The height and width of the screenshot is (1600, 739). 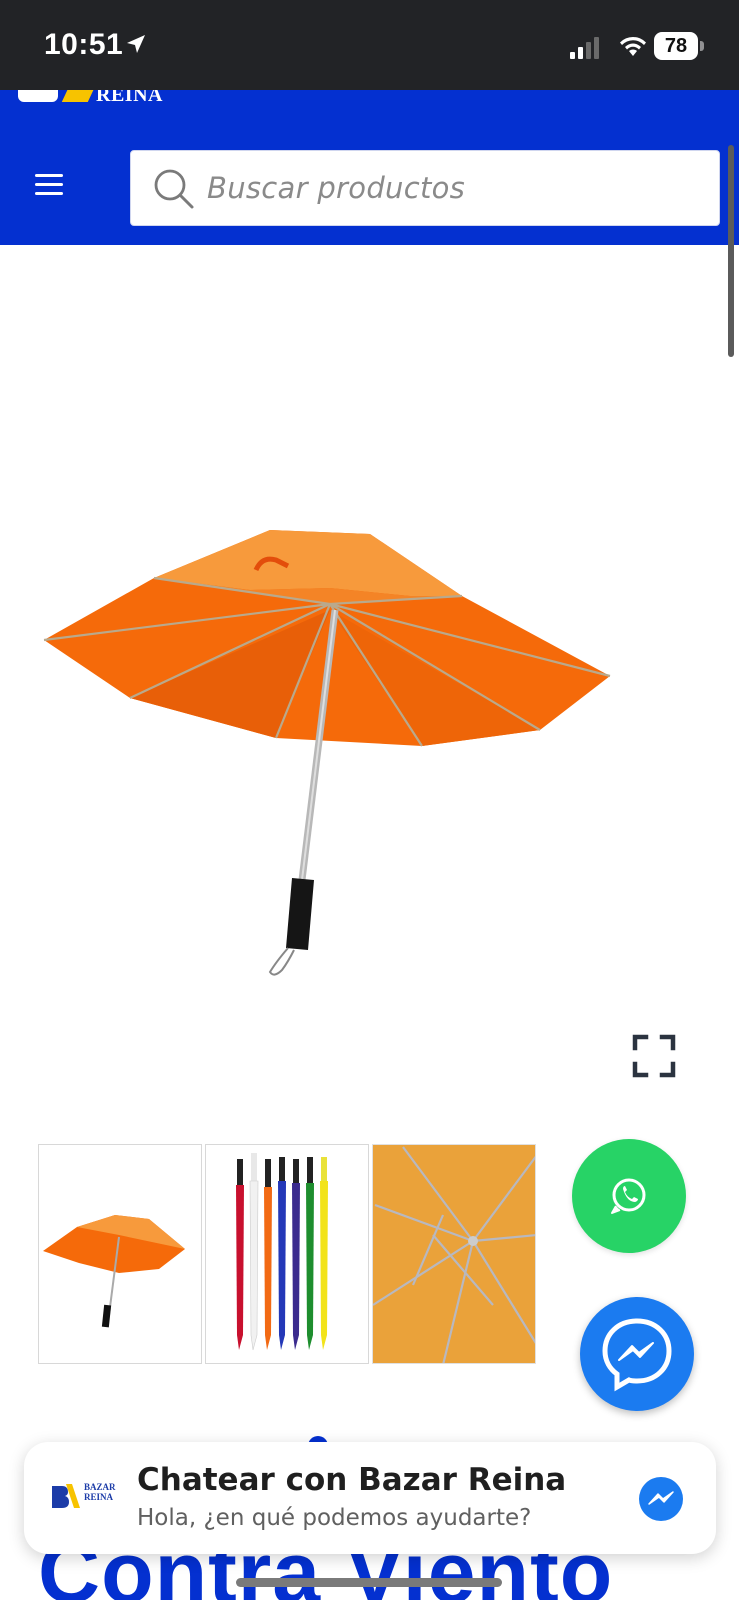 I want to click on thumbnail-image-orange-umbrella, so click(x=114, y=1271).